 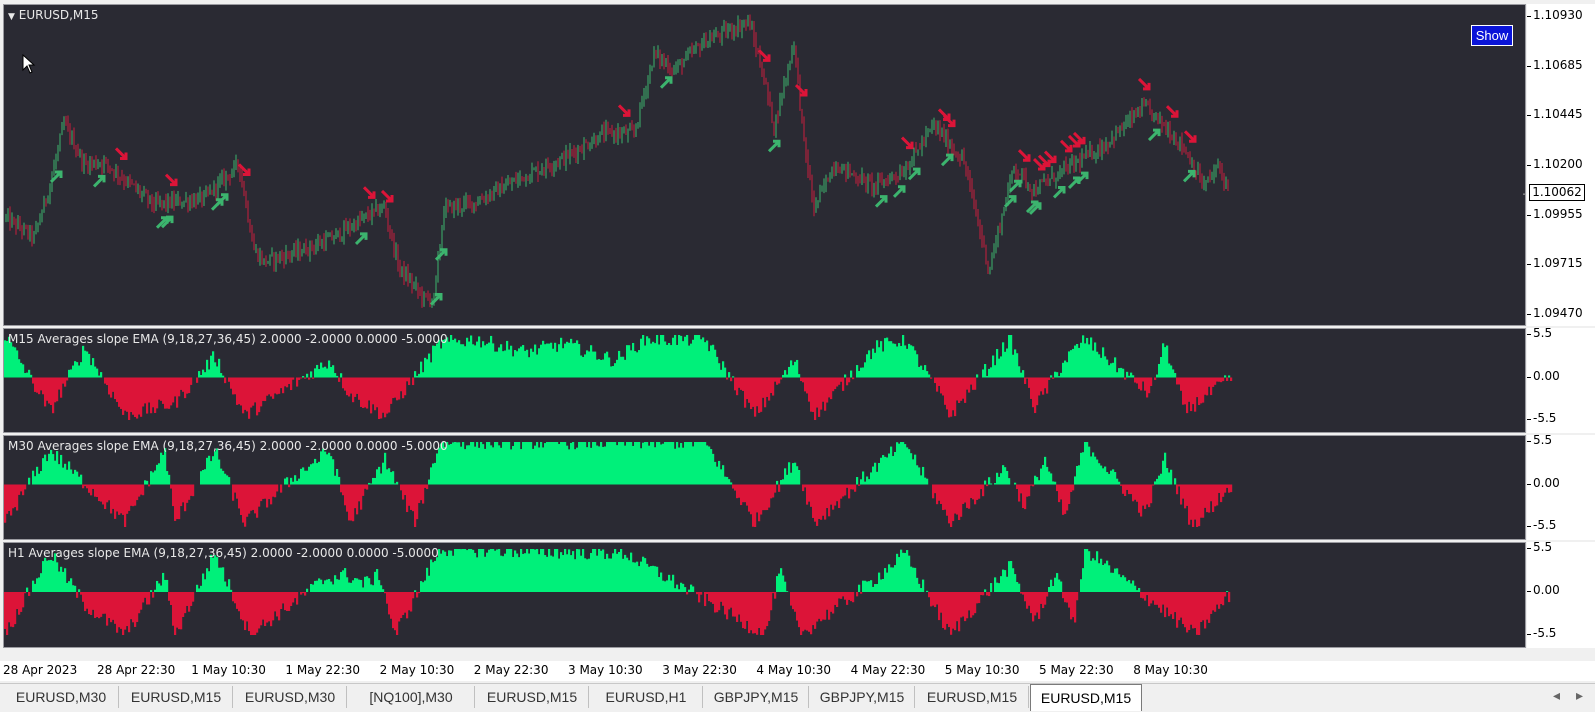 I want to click on chart-tab: EURUSD,H1, so click(x=646, y=697).